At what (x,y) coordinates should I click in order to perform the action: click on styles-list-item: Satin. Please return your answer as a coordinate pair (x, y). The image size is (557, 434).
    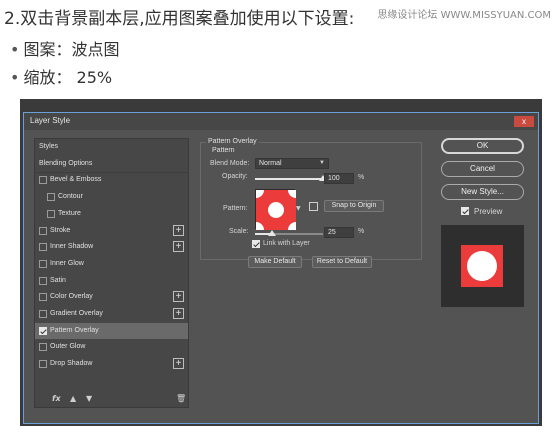
    Looking at the image, I should click on (111, 281).